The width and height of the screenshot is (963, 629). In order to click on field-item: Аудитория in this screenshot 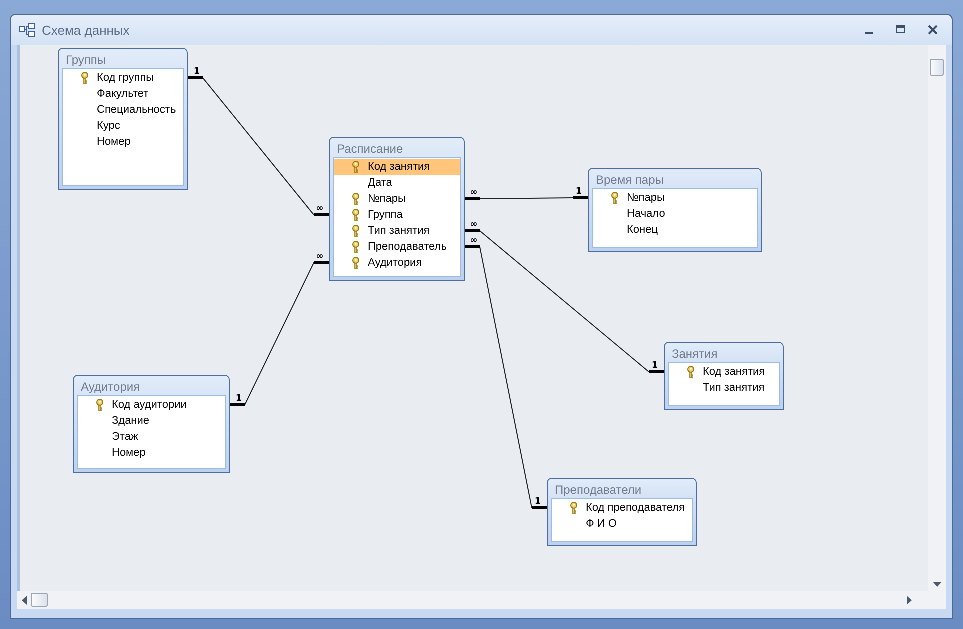, I will do `click(397, 263)`.